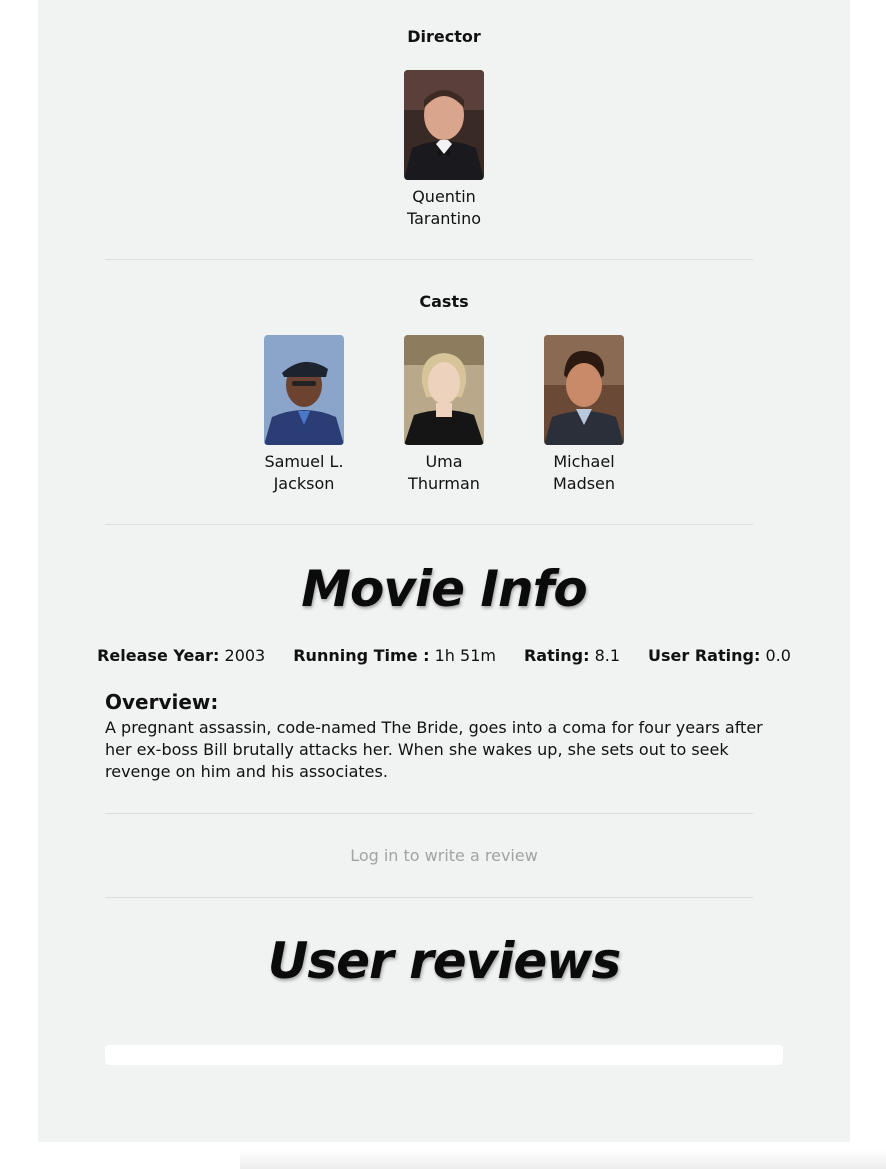  I want to click on user-reviews-list, so click(444, 1055).